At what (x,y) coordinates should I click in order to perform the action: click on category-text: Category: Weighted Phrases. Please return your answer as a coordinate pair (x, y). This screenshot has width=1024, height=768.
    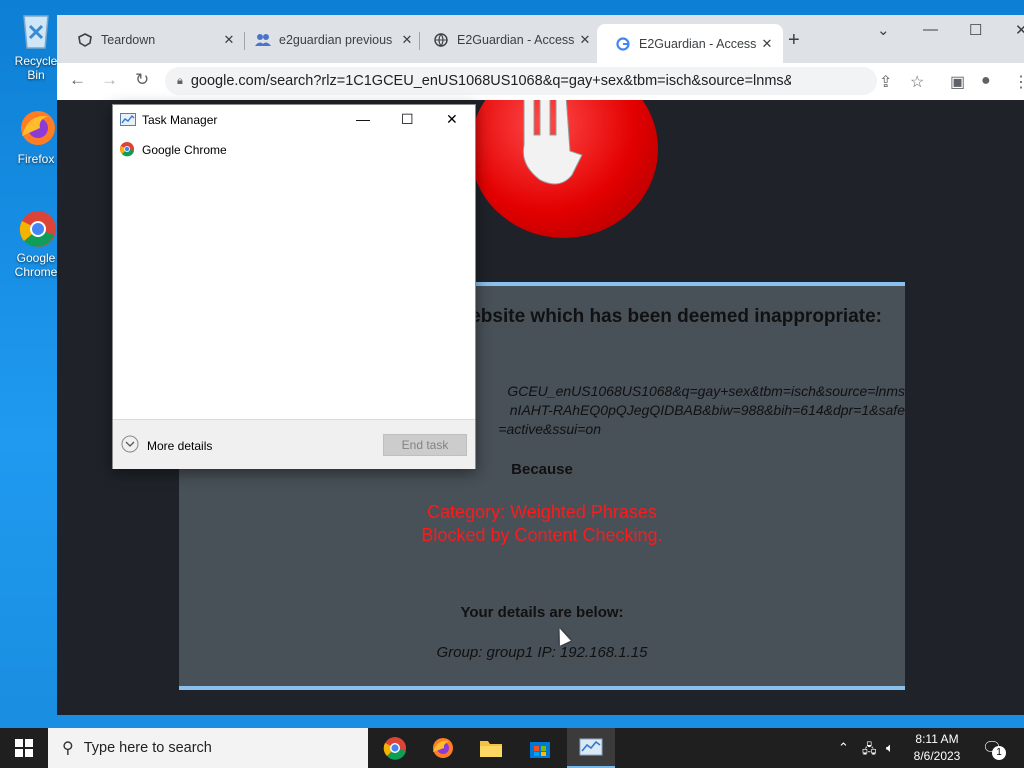
    Looking at the image, I should click on (542, 512).